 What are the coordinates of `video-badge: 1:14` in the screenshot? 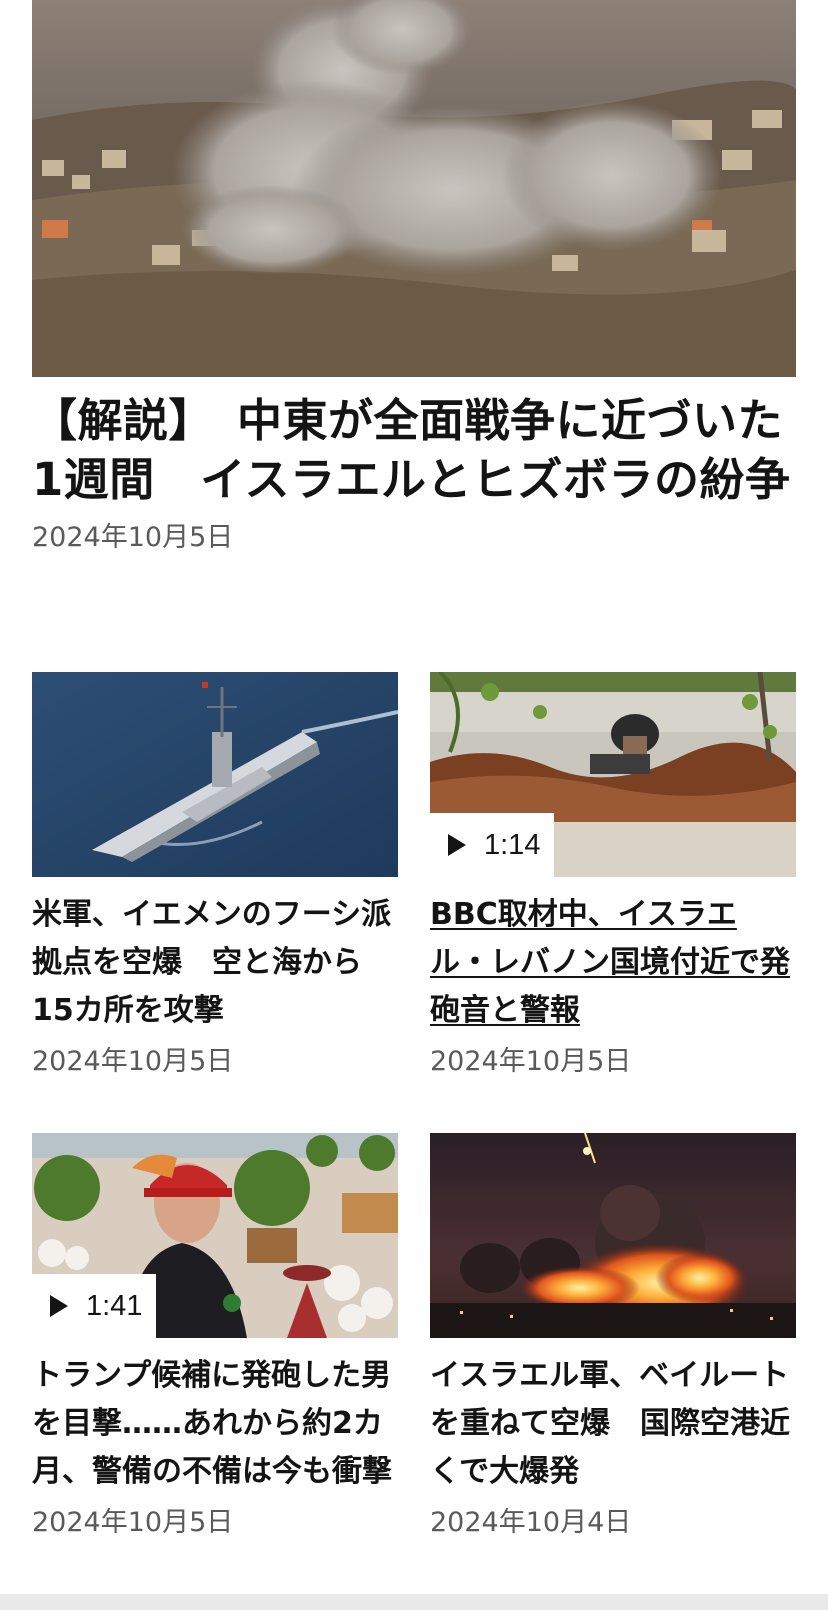 It's located at (492, 845).